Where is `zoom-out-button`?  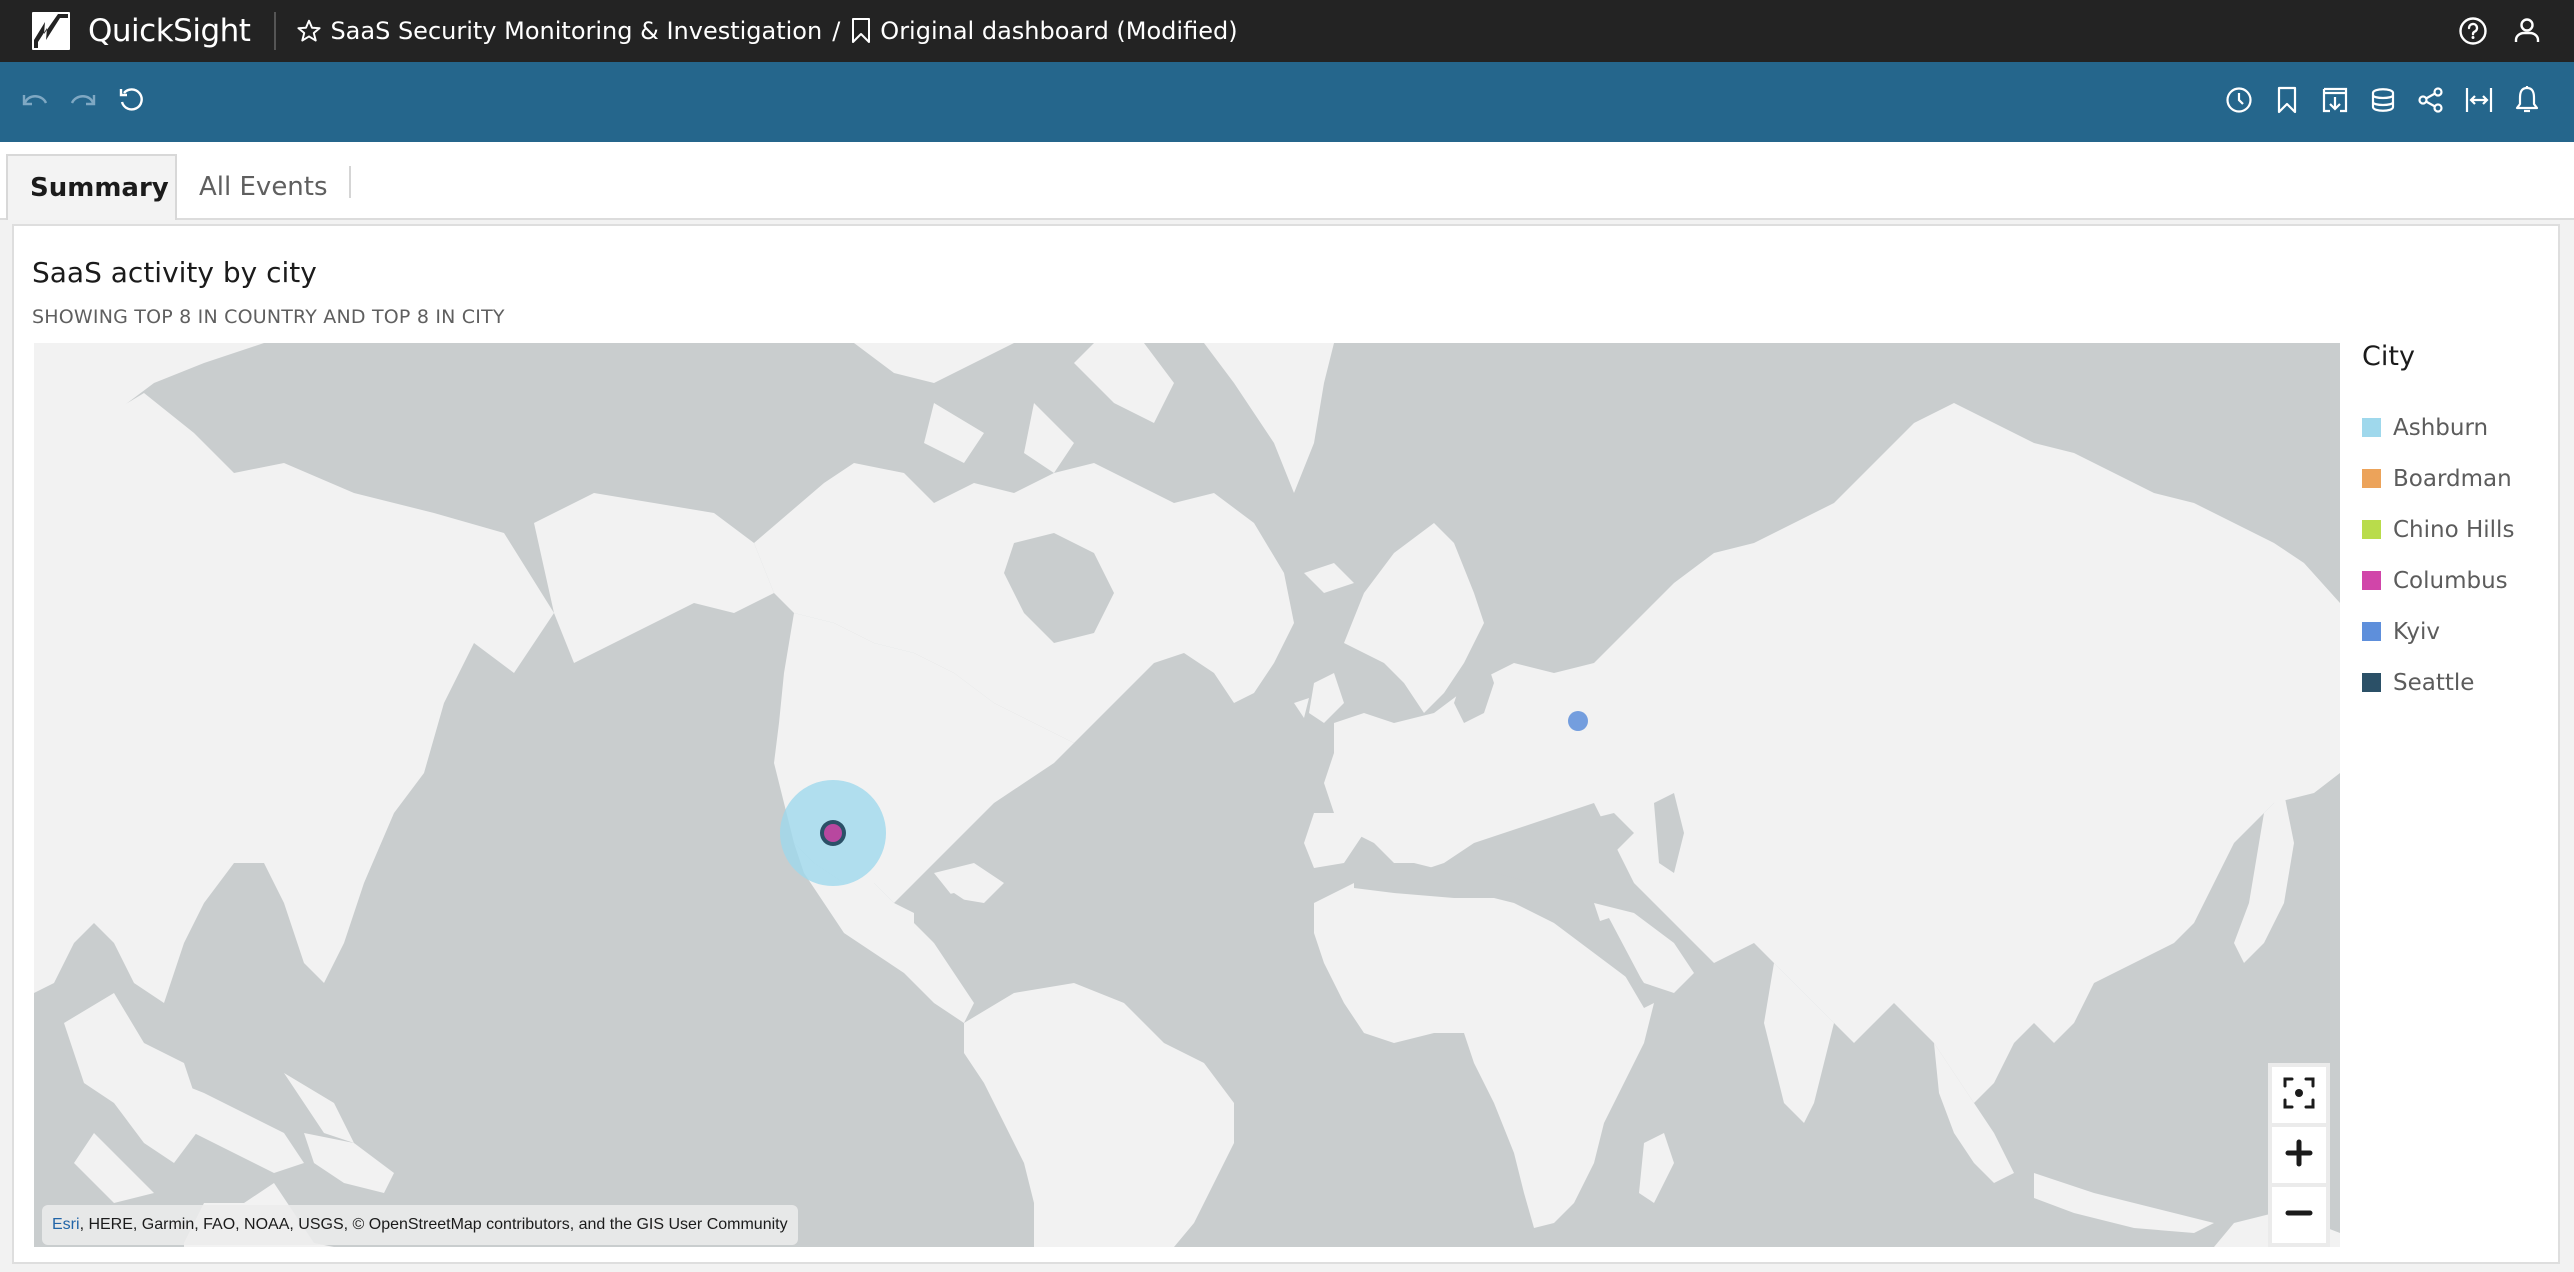
zoom-out-button is located at coordinates (2299, 1215).